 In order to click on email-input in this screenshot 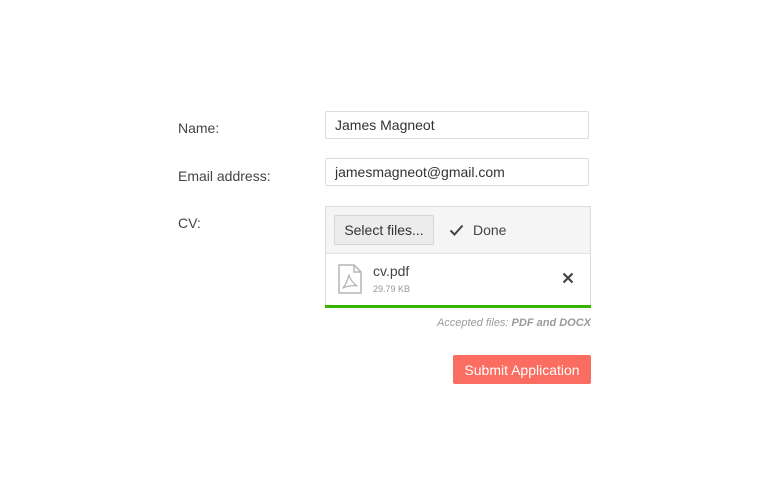, I will do `click(457, 172)`.